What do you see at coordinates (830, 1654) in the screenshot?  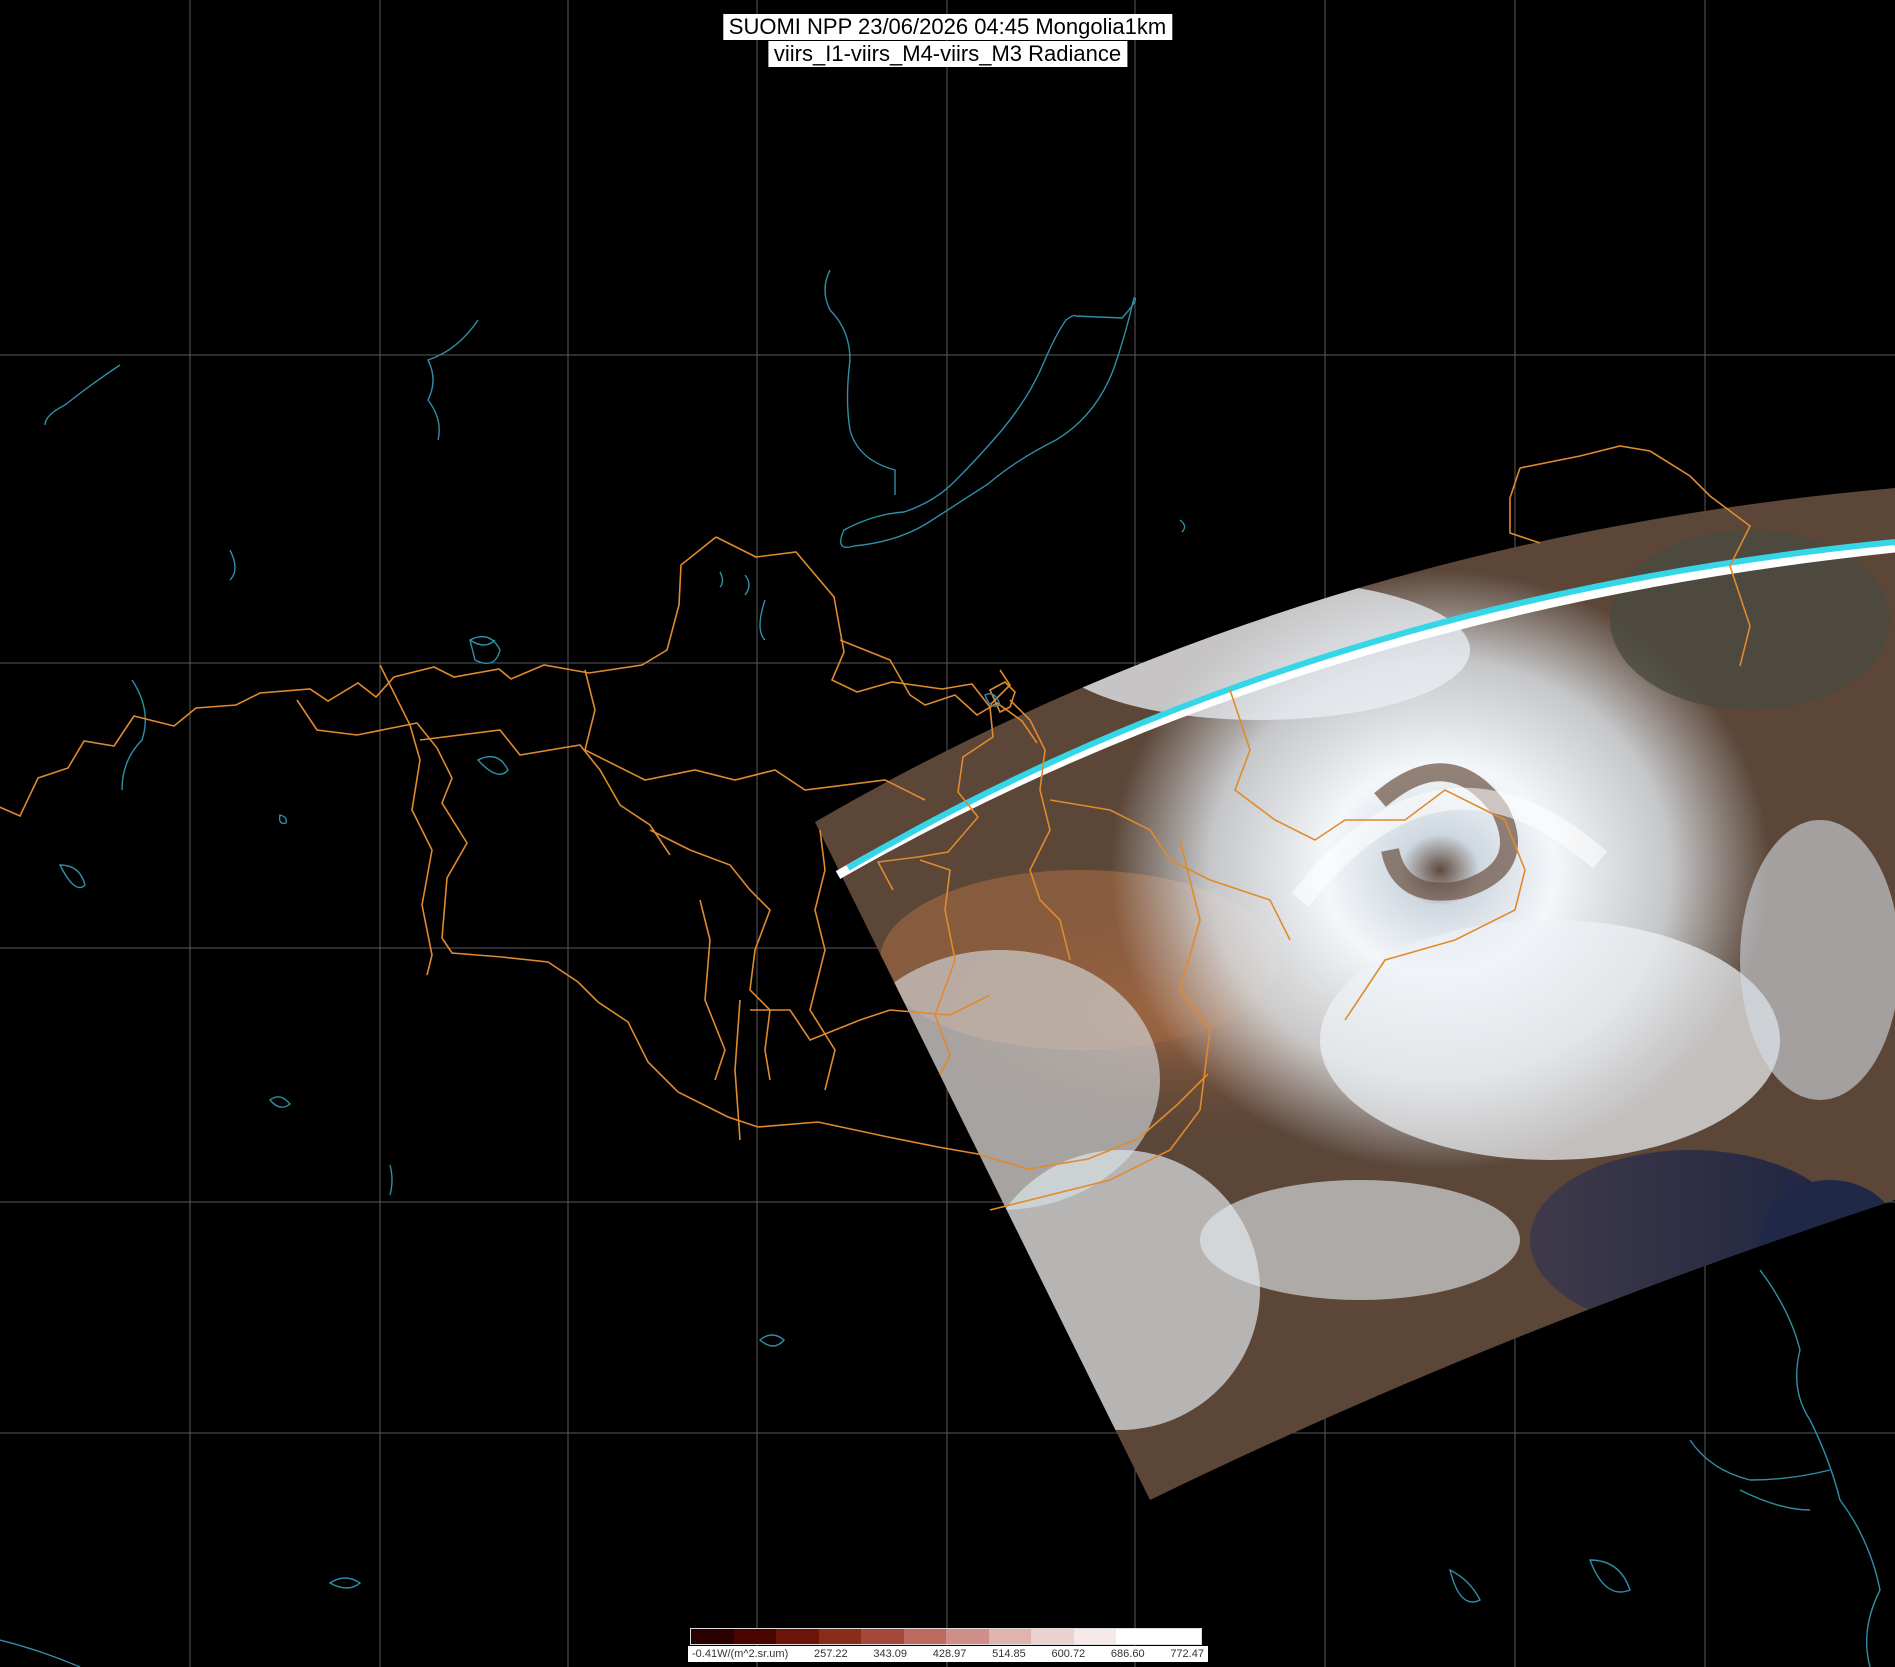 I see `legend-label: 257.22` at bounding box center [830, 1654].